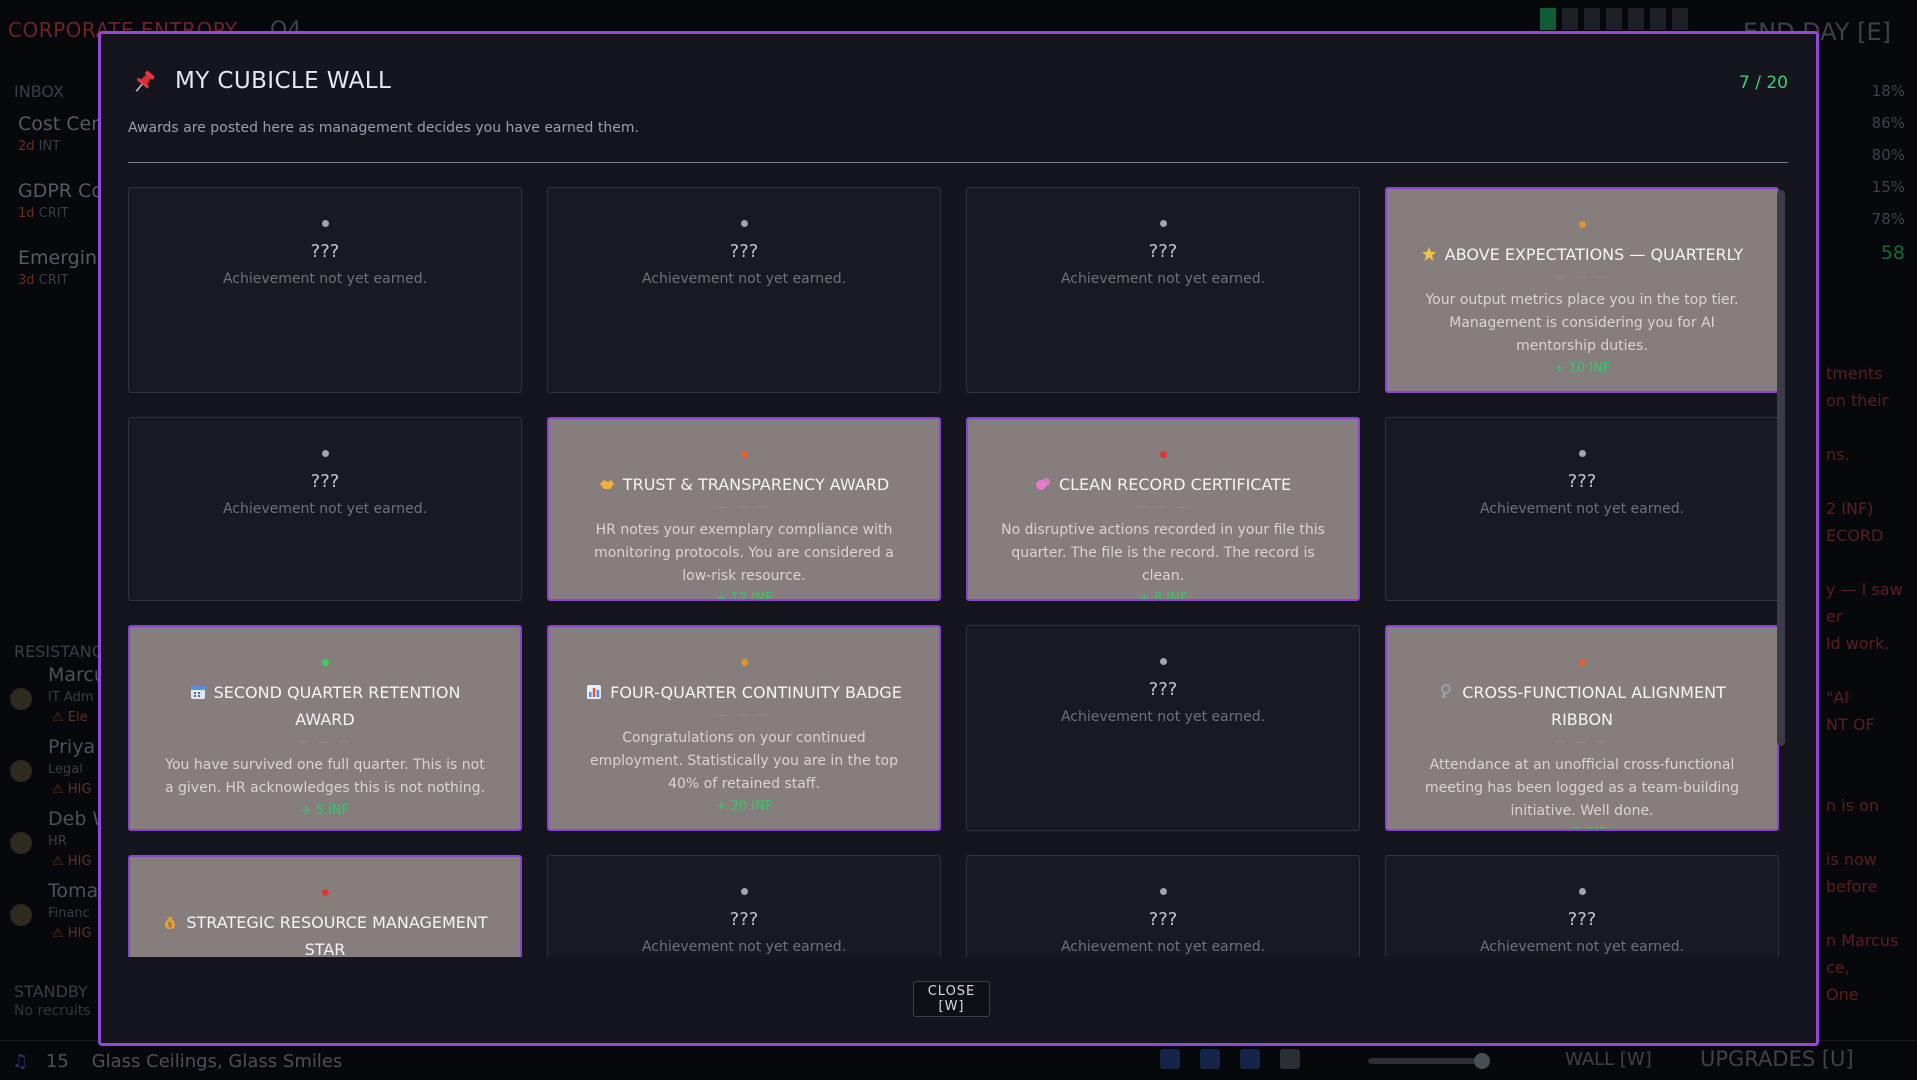 This screenshot has width=1917, height=1080. I want to click on influence-bonus: + 8 INF, so click(1582, 827).